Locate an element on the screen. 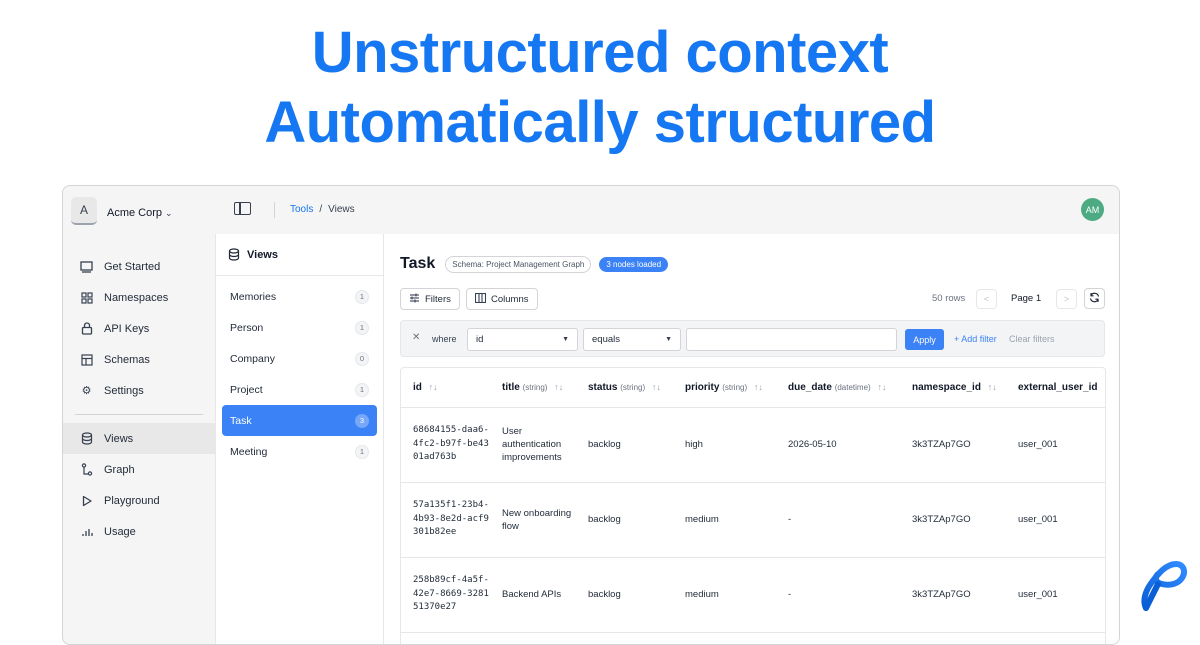  breadcrumb-tools: Tools is located at coordinates (301, 209).